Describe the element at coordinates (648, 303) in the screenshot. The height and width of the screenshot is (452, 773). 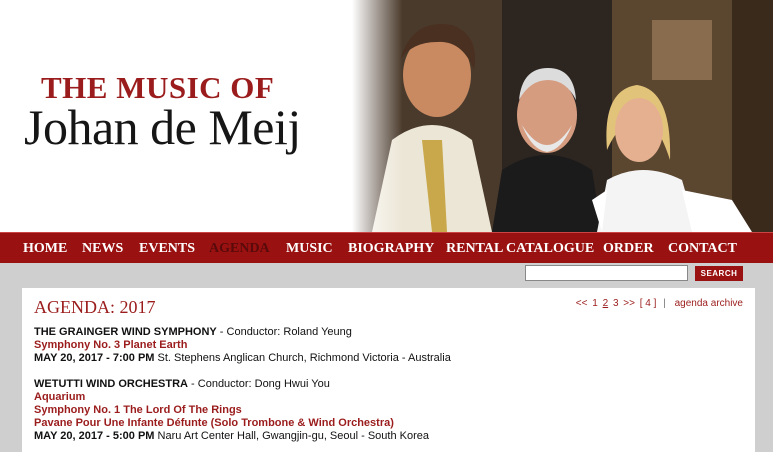
I see `pager-last: [ 4 ]` at that location.